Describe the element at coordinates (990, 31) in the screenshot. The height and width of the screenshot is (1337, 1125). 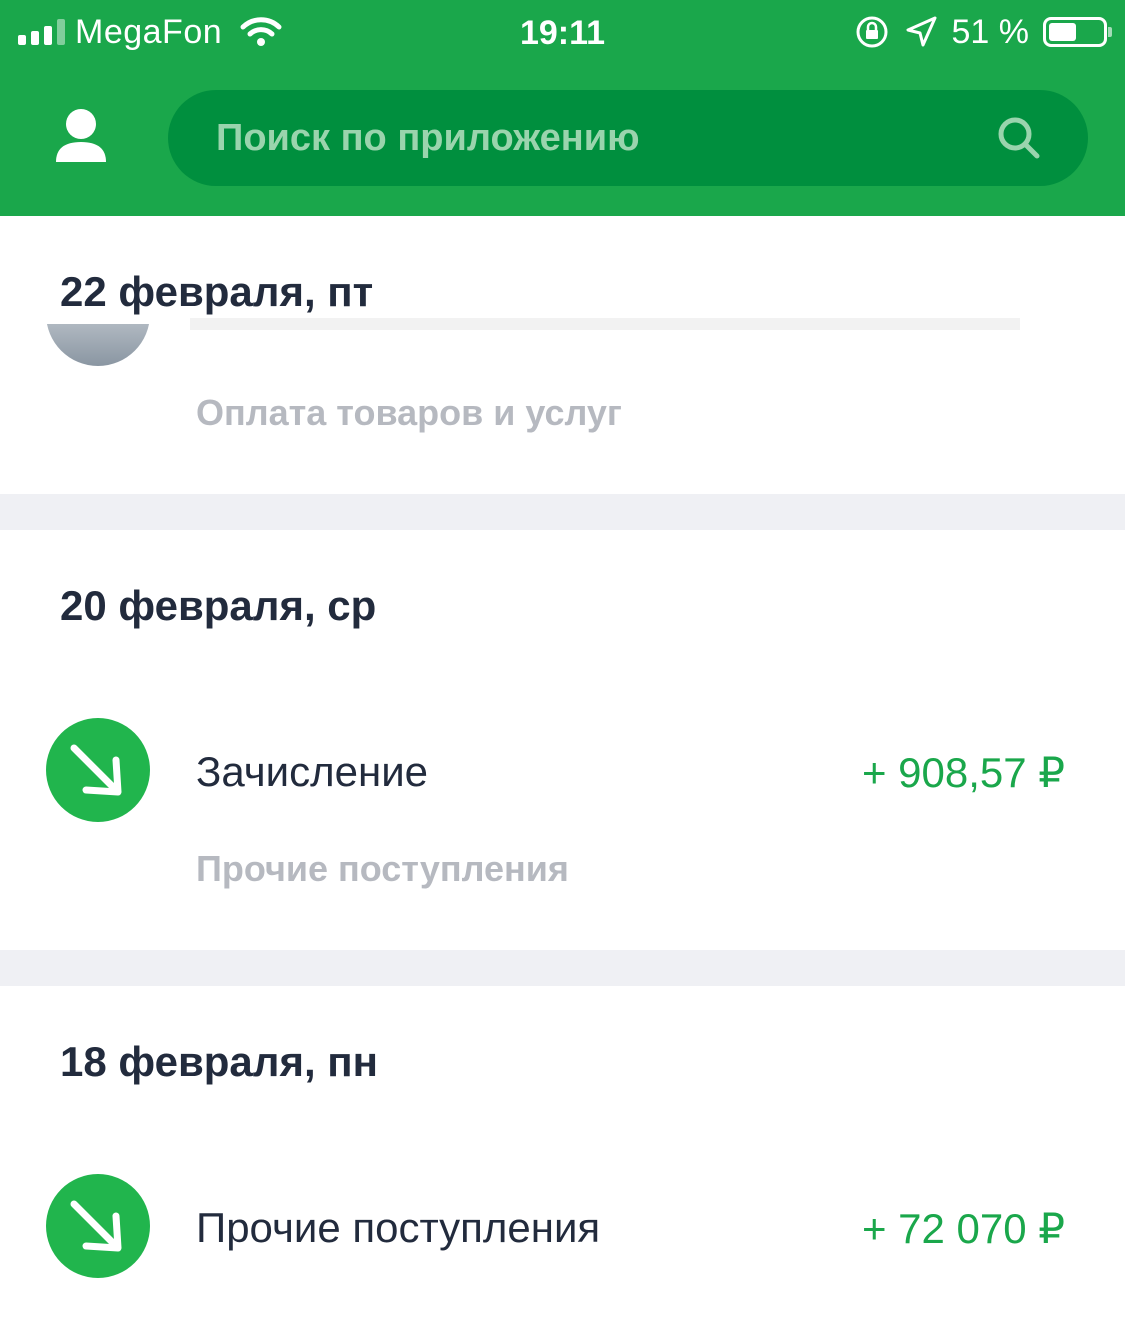
I see `battery-percent: 51 %` at that location.